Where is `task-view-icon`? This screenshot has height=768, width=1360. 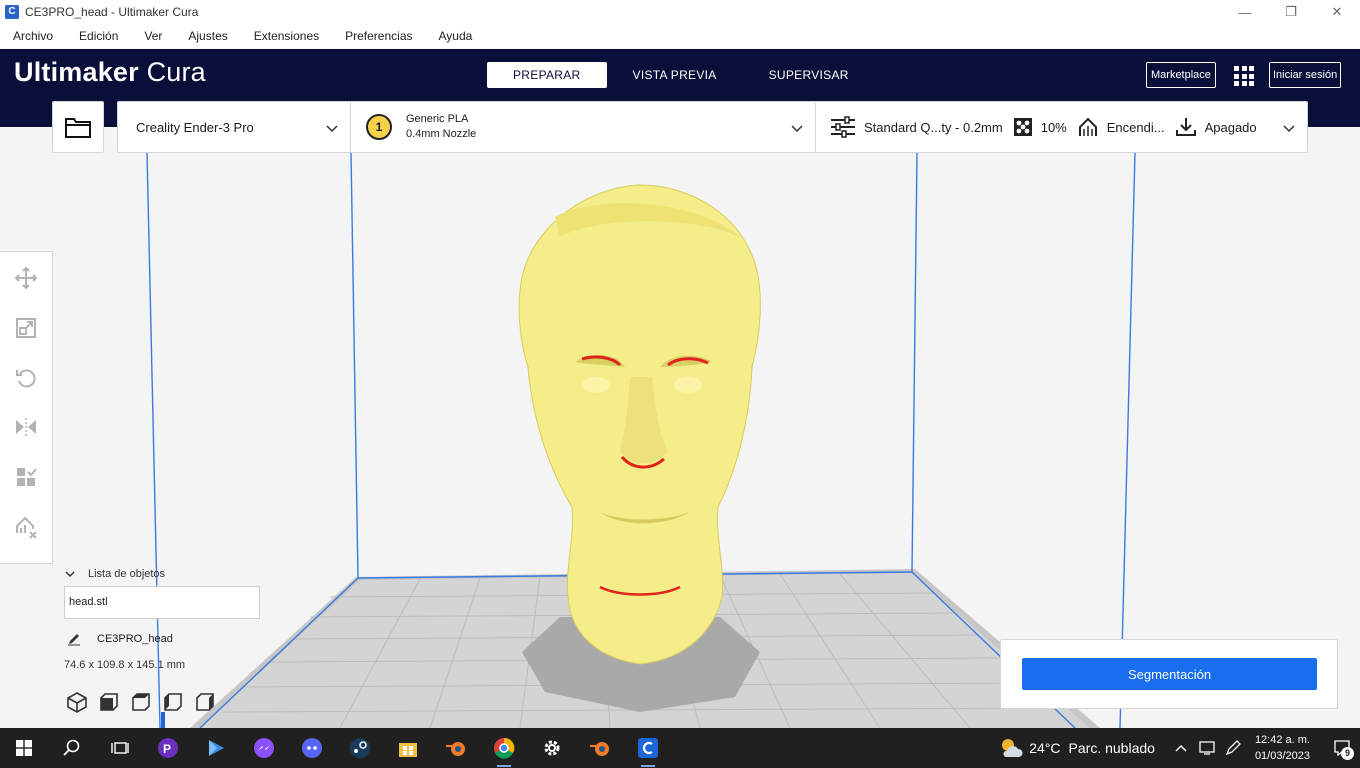
task-view-icon is located at coordinates (120, 748).